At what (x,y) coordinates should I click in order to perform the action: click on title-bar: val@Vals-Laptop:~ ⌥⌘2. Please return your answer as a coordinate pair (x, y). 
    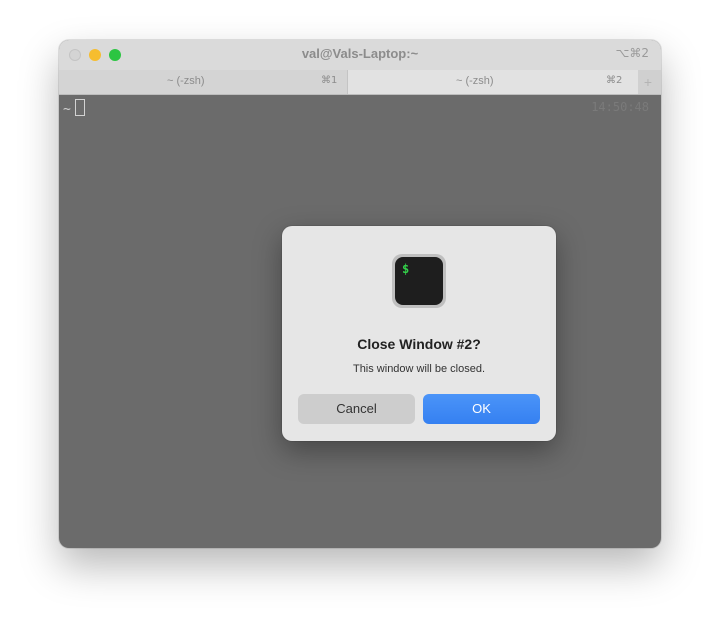
    Looking at the image, I should click on (360, 55).